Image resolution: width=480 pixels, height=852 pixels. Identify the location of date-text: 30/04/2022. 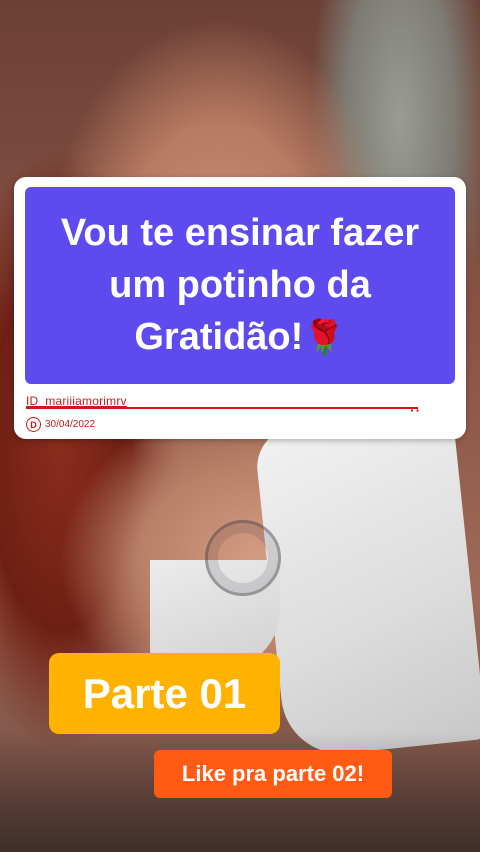
(70, 424).